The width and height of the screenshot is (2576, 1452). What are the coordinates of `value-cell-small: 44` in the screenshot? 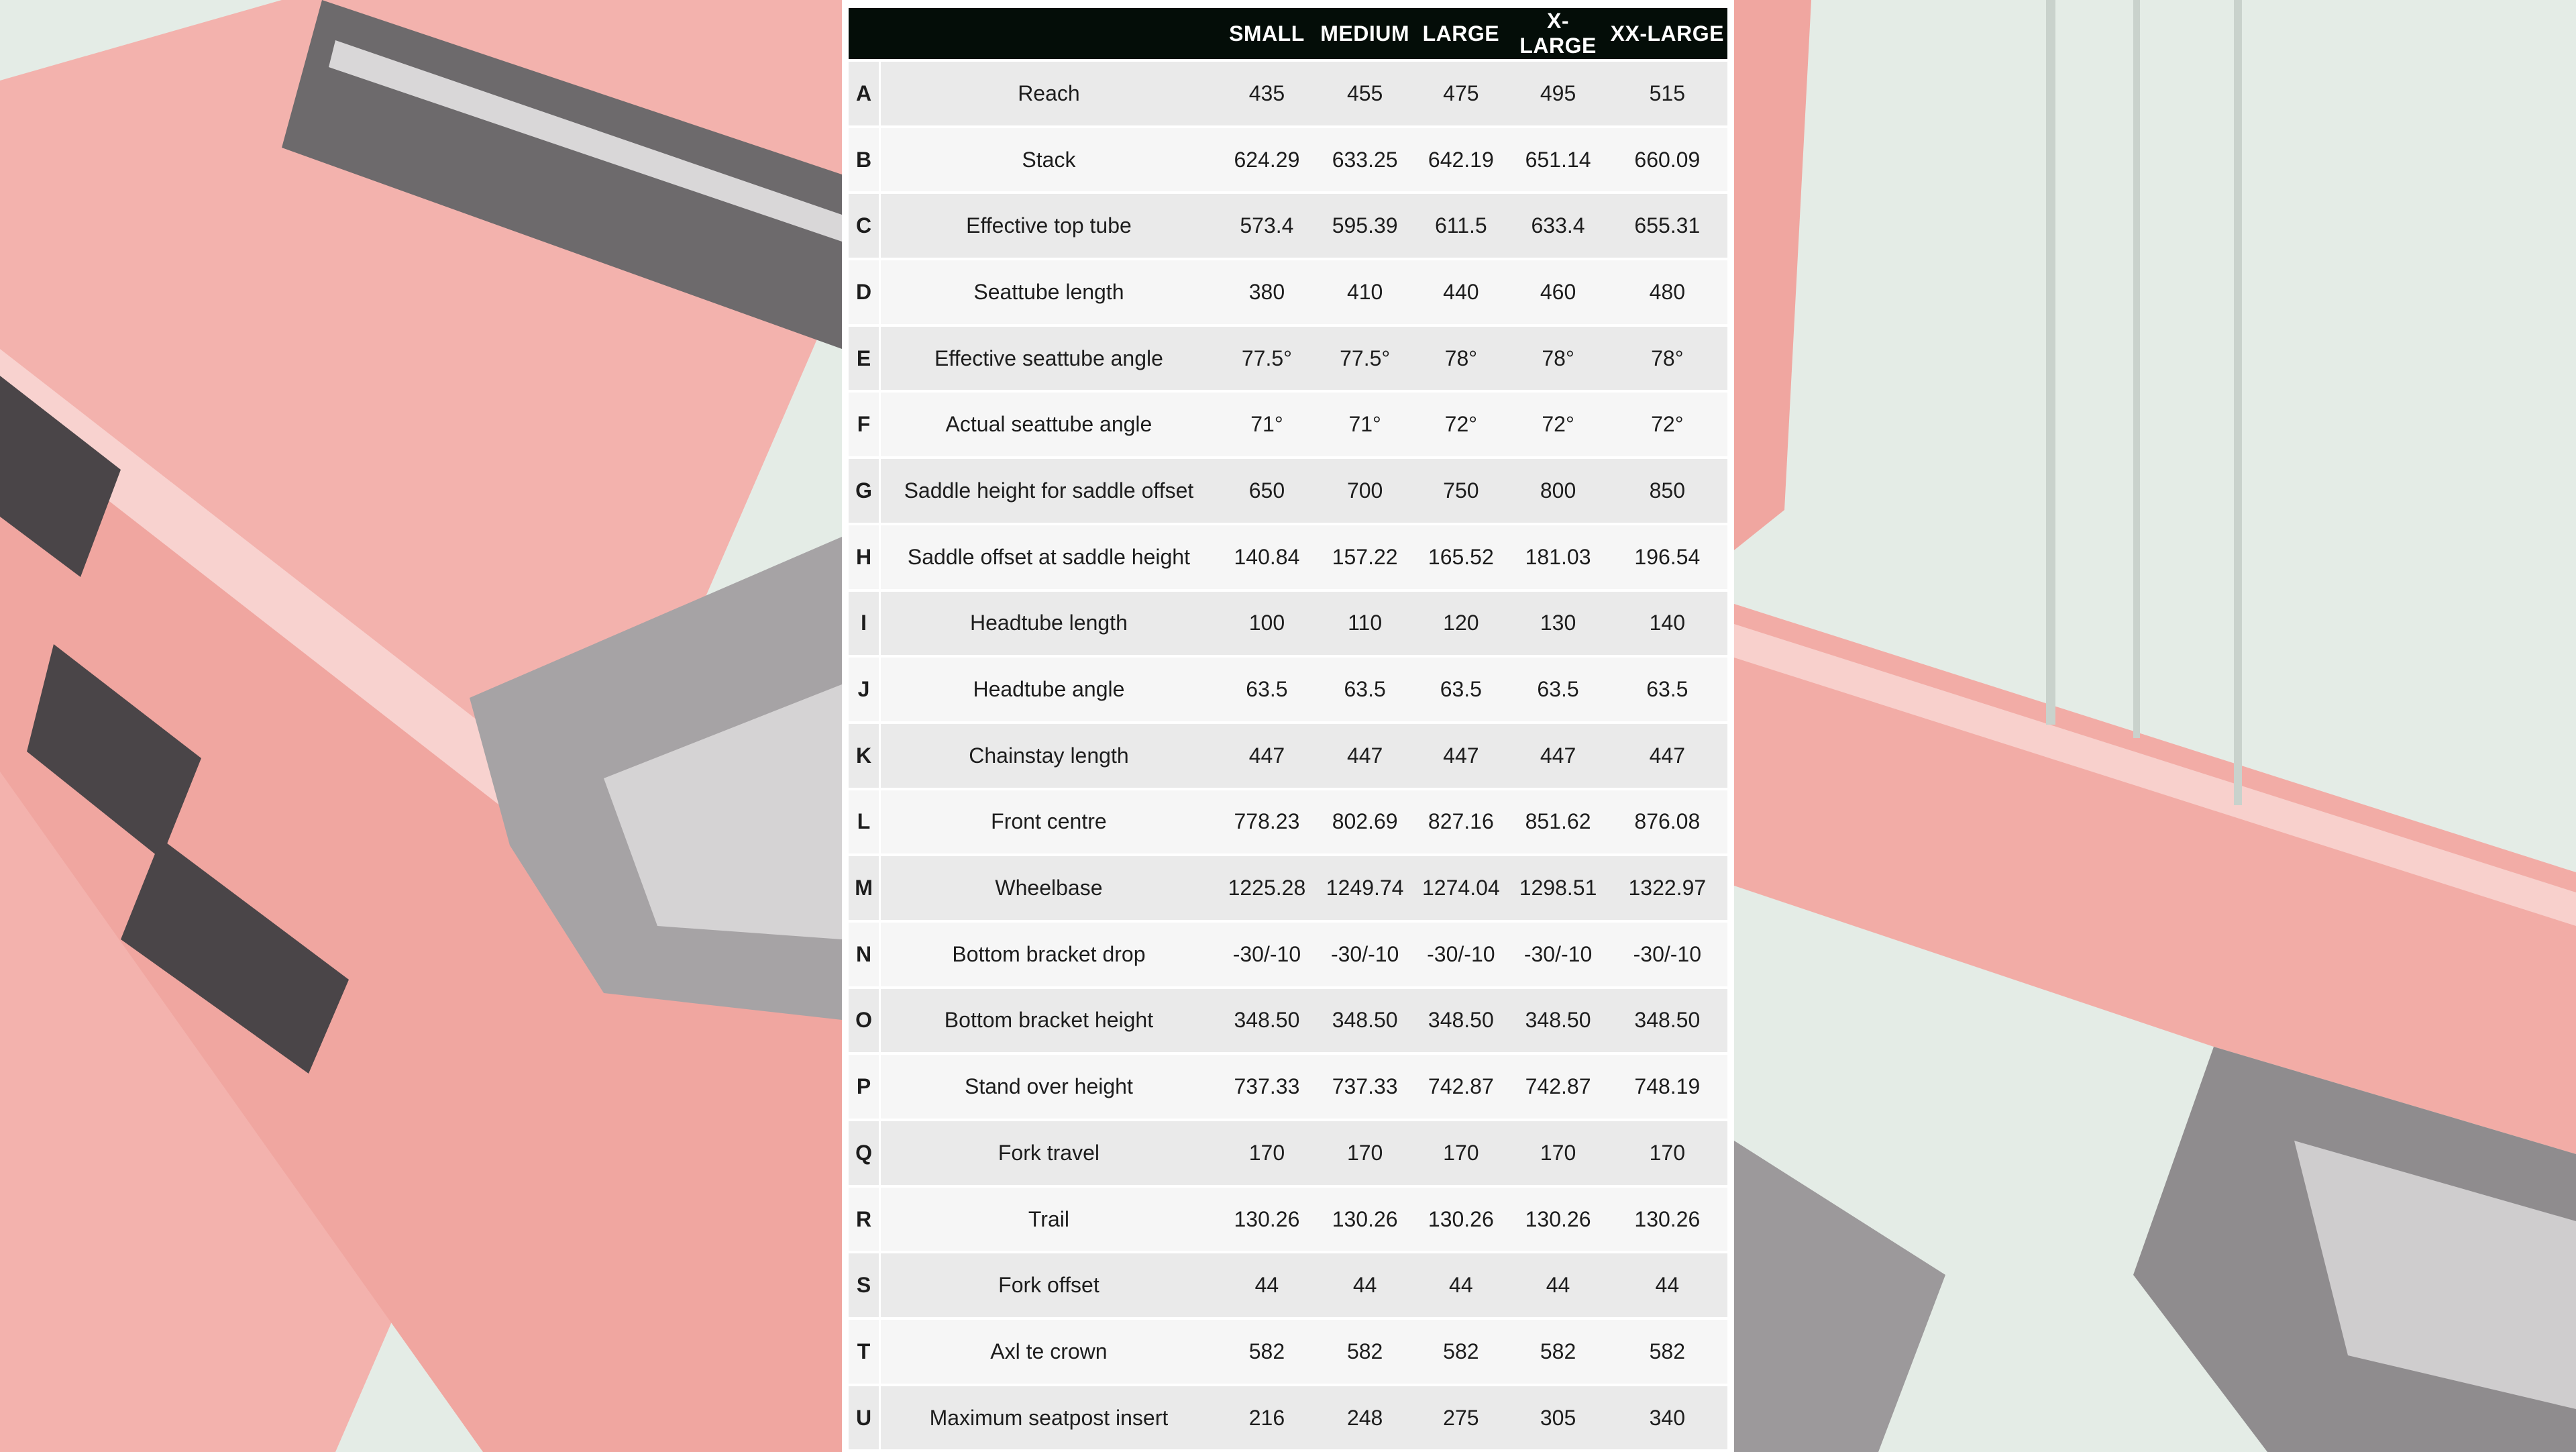 It's located at (1267, 1286).